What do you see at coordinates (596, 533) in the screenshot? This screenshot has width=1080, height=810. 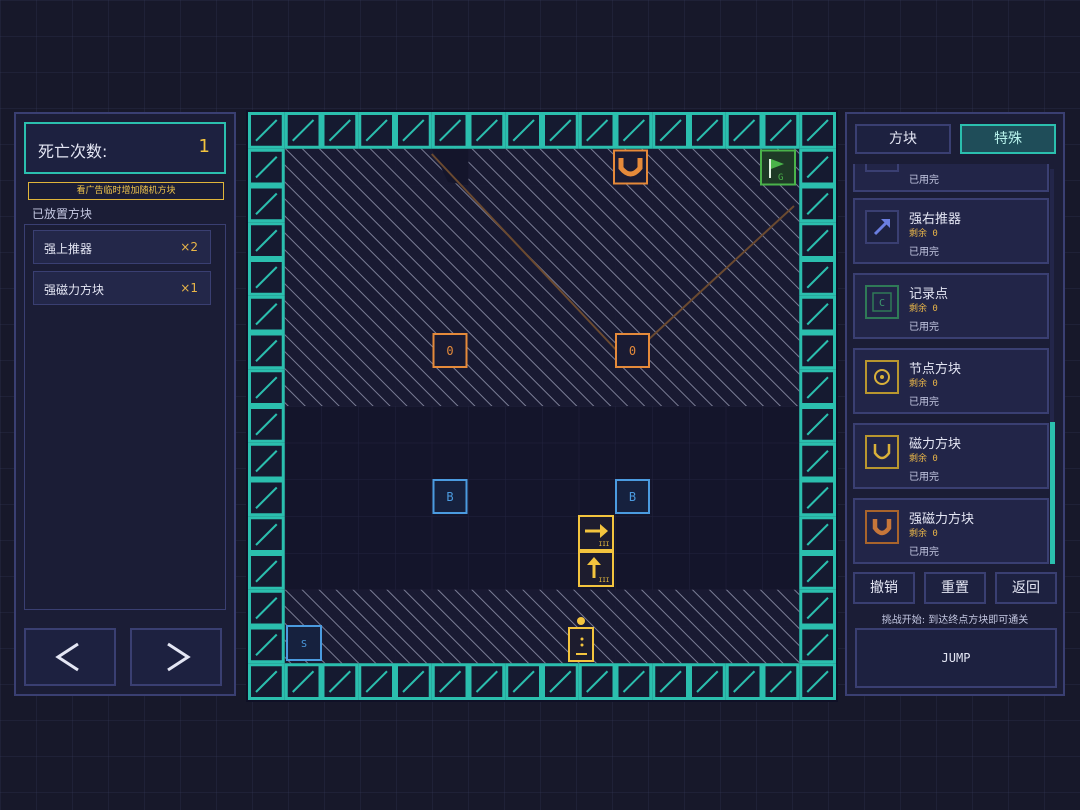 I see `right-pusher-block: III` at bounding box center [596, 533].